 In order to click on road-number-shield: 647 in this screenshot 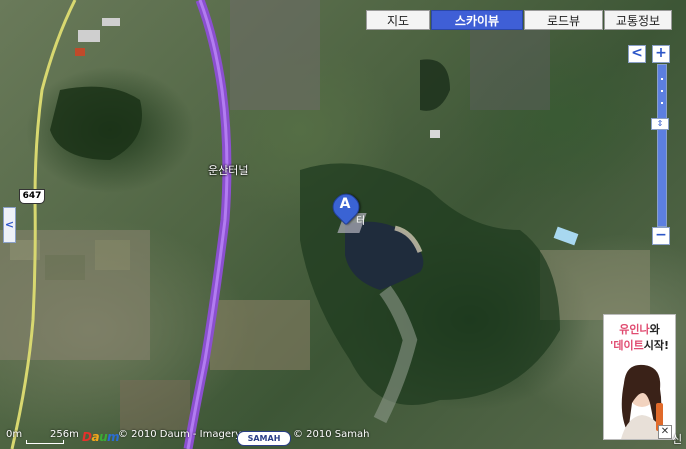, I will do `click(32, 196)`.